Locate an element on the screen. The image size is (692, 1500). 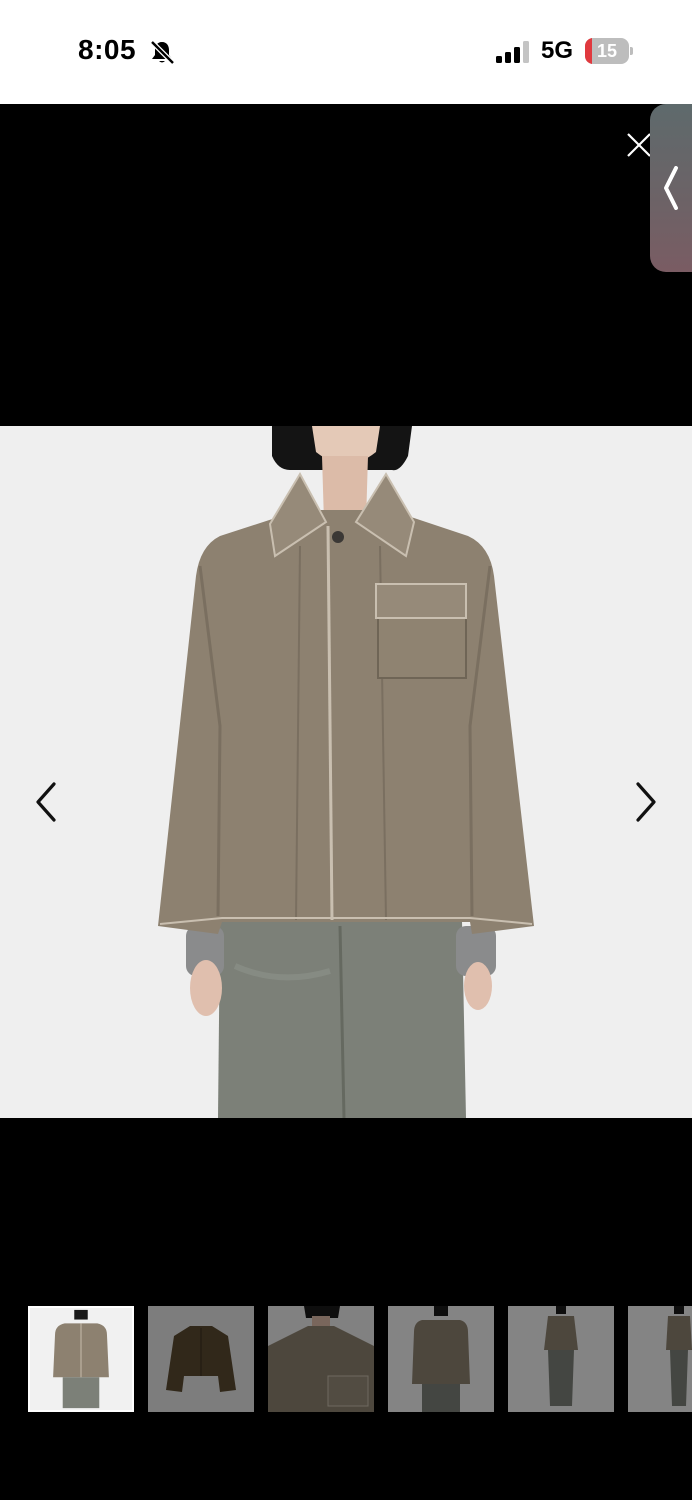
thumbnail-collar-detail is located at coordinates (321, 1359).